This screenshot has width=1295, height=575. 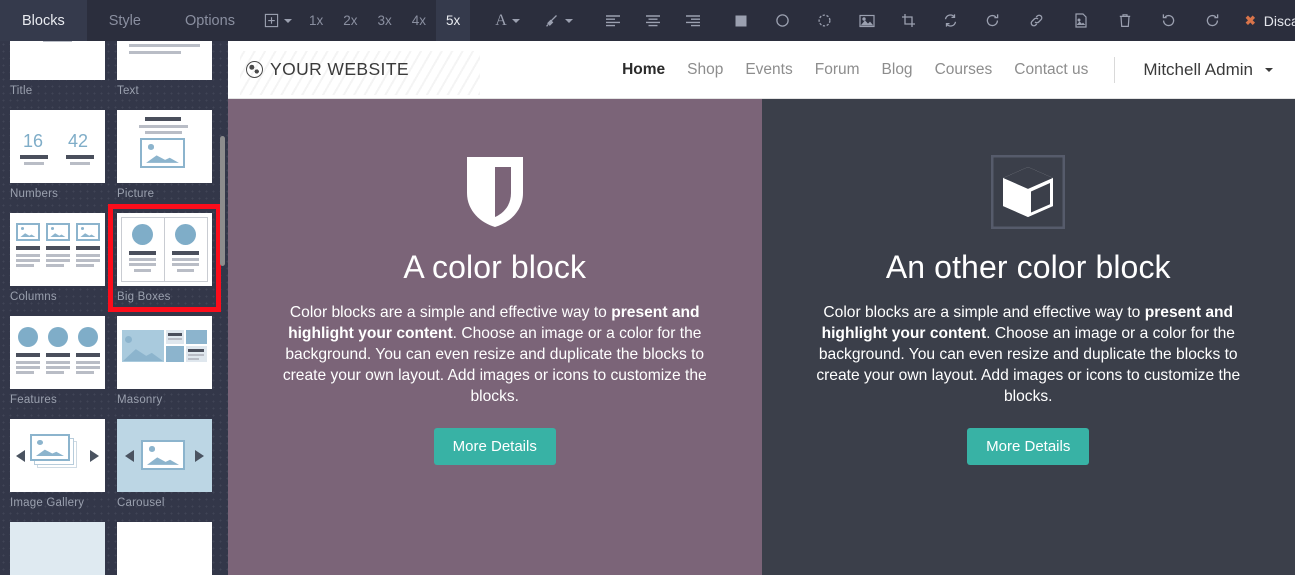 What do you see at coordinates (34, 194) in the screenshot?
I see `block-label-numbers: Numbers` at bounding box center [34, 194].